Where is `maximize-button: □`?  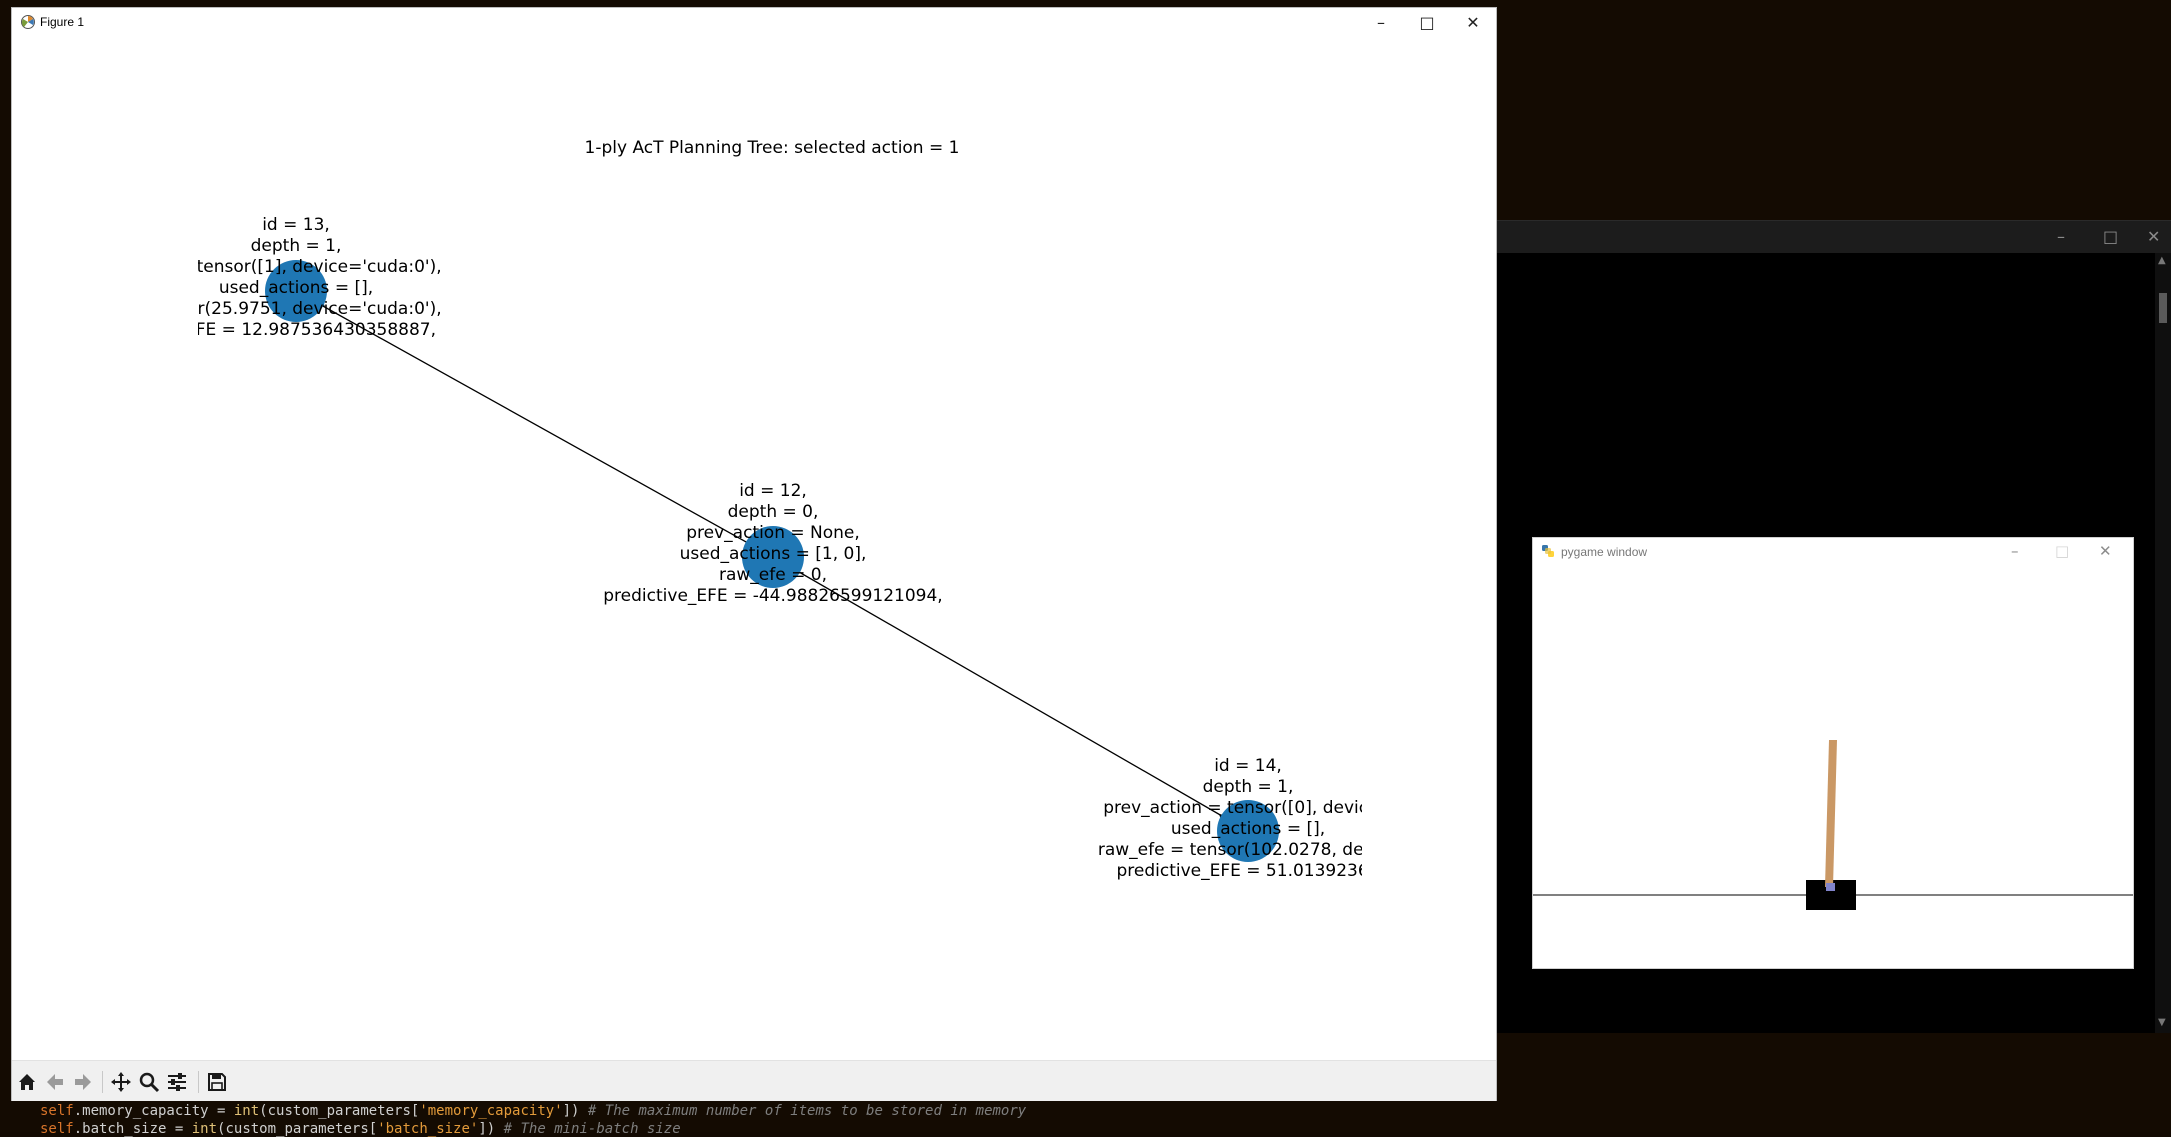 maximize-button: □ is located at coordinates (1427, 22).